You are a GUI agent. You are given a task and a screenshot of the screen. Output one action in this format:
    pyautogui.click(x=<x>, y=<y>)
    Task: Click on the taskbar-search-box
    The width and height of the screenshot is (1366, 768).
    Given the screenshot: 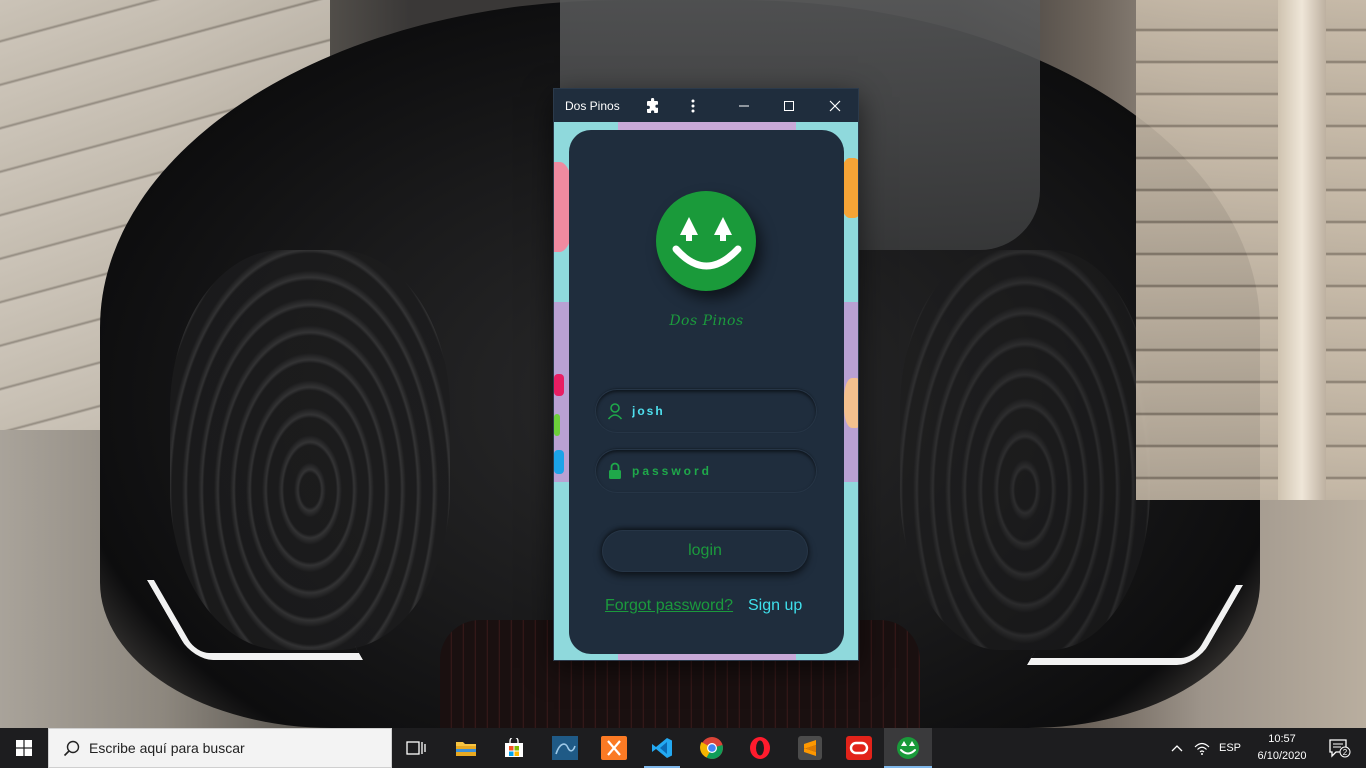 What is the action you would take?
    pyautogui.click(x=220, y=748)
    